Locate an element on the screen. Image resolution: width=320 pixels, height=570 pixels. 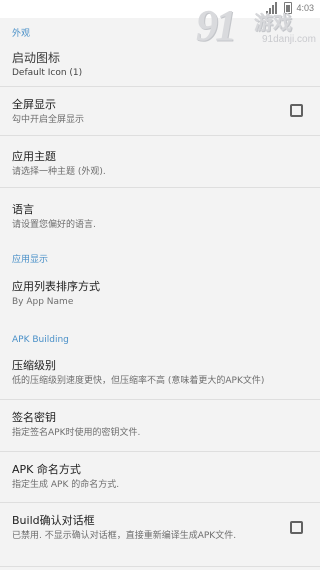
pref-sort-order: 应用列表排序方式 By App Name is located at coordinates (160, 294).